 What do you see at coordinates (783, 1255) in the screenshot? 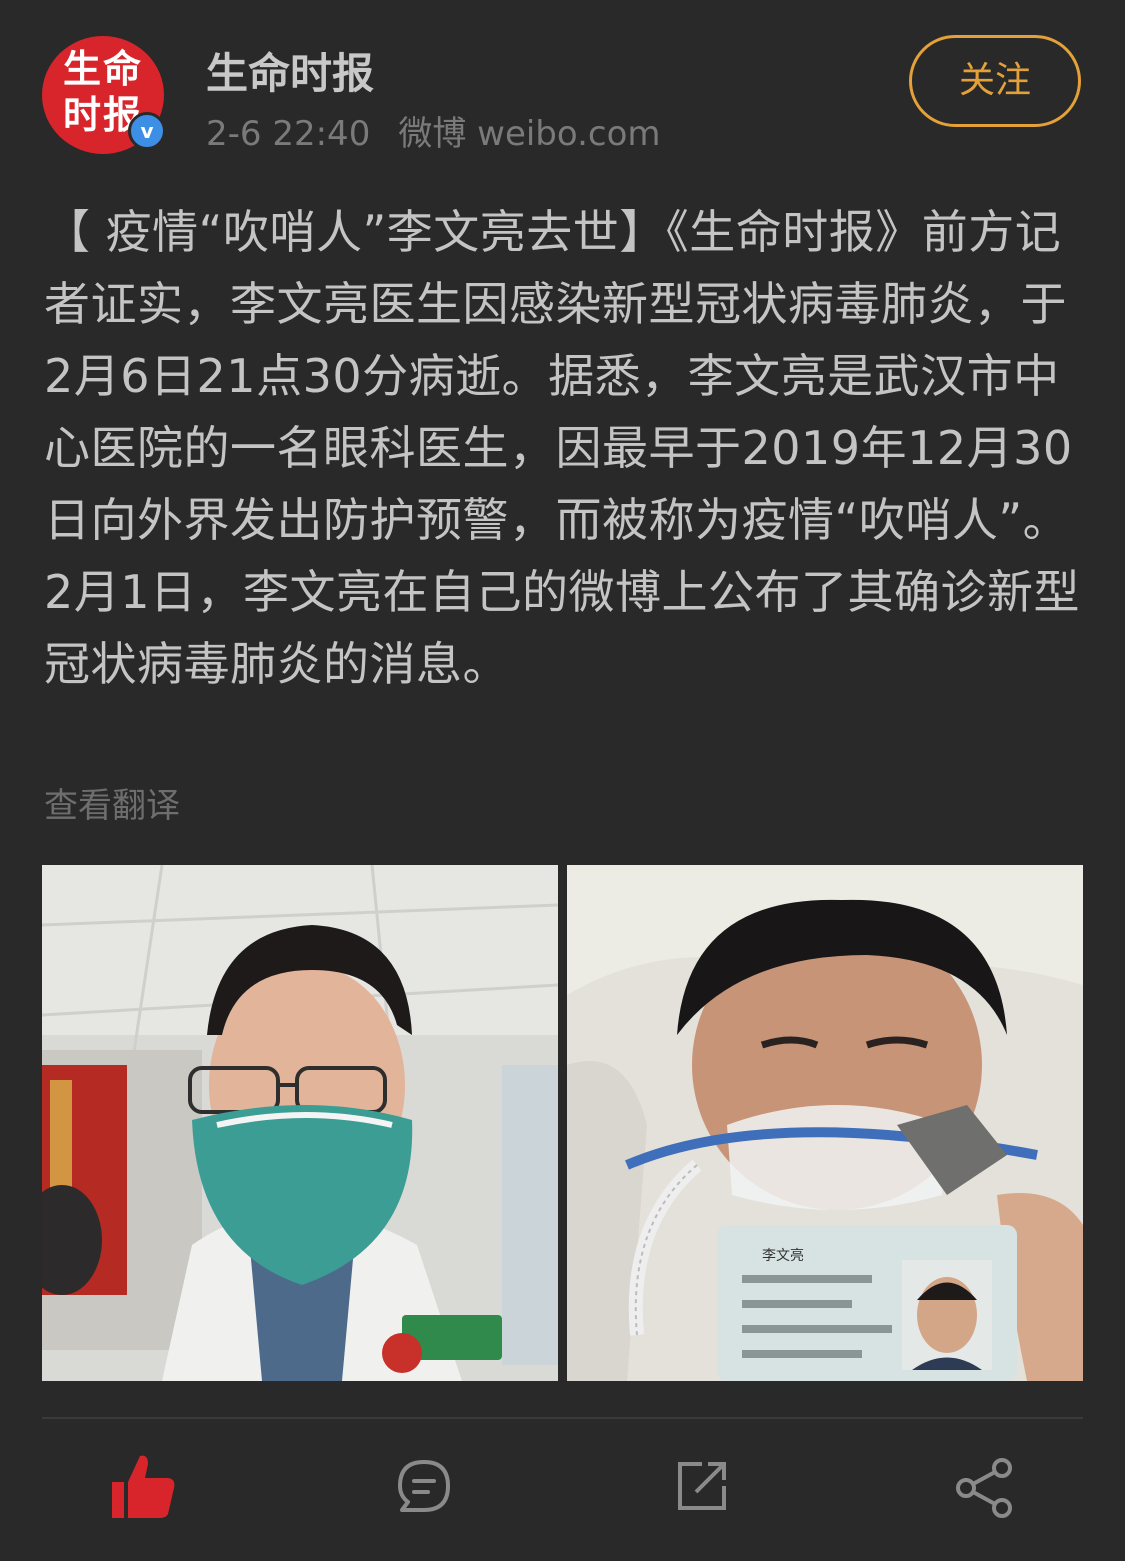
I see `id-card-name-text: 李文亮` at bounding box center [783, 1255].